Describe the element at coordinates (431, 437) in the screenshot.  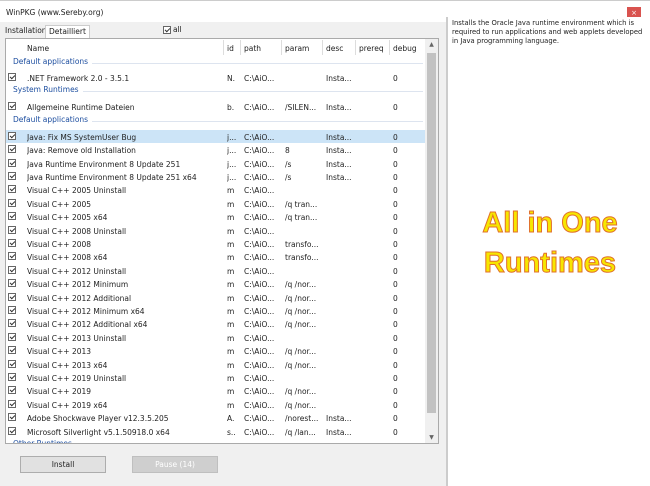
I see `scroll-down-icon: ▼` at that location.